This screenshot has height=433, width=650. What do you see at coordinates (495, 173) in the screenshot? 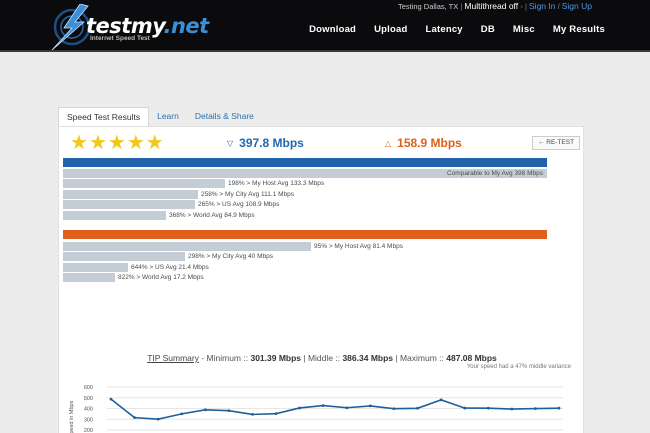
I see `comparison-bar-label: Comparable to My Avg 398 Mbps` at bounding box center [495, 173].